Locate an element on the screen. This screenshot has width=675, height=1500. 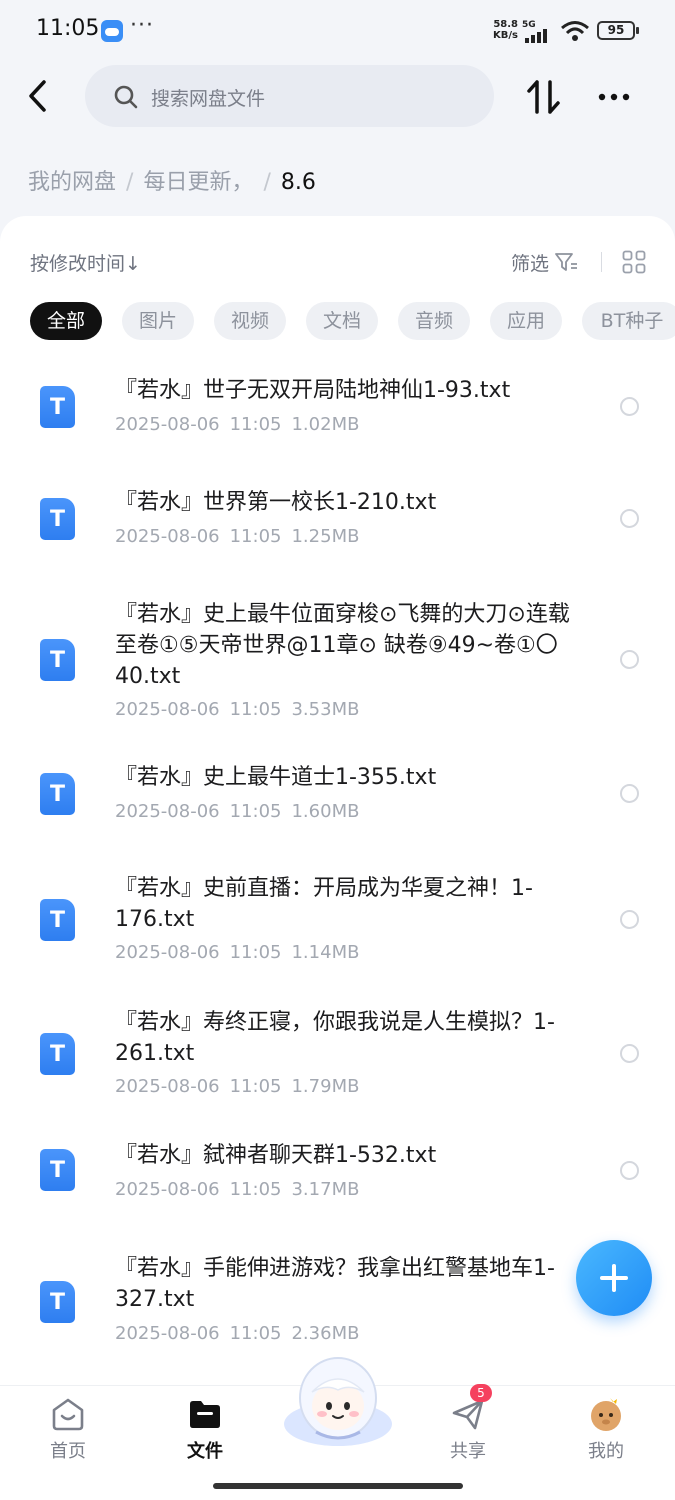
top-bar: 搜索网盘文件 is located at coordinates (337, 97).